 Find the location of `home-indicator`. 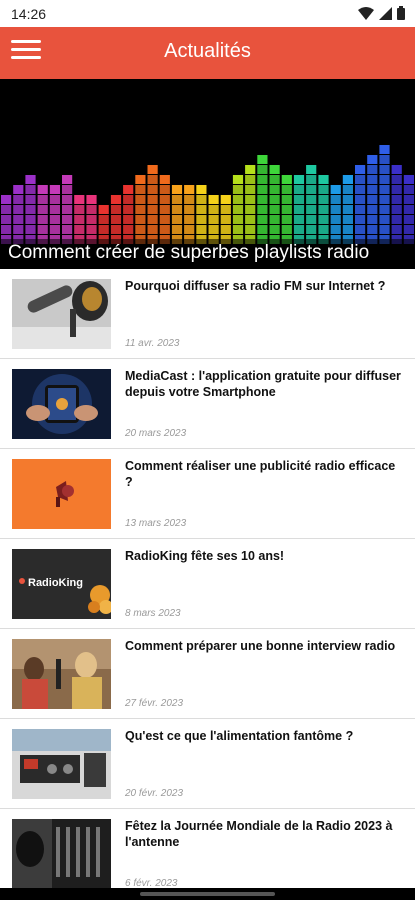

home-indicator is located at coordinates (207, 894).